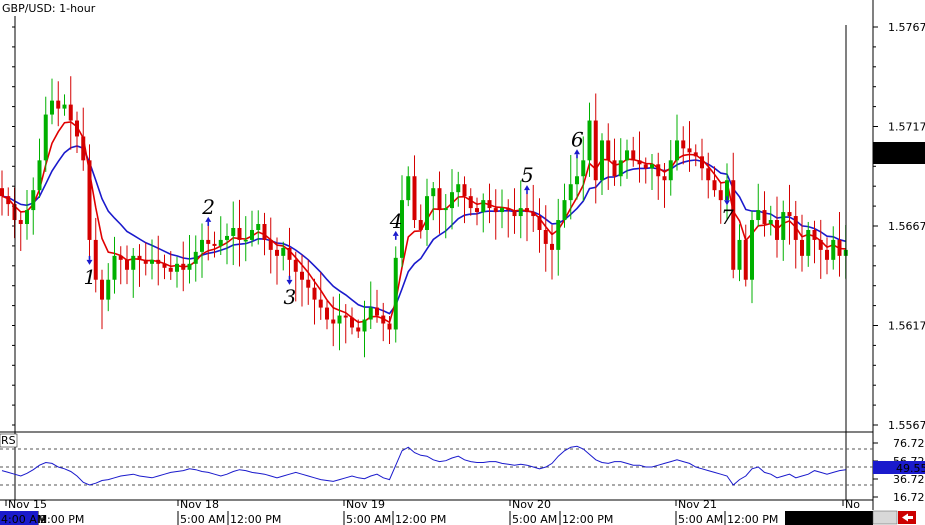  Describe the element at coordinates (62, 519) in the screenshot. I see `time-label: 2:00 PM` at that location.